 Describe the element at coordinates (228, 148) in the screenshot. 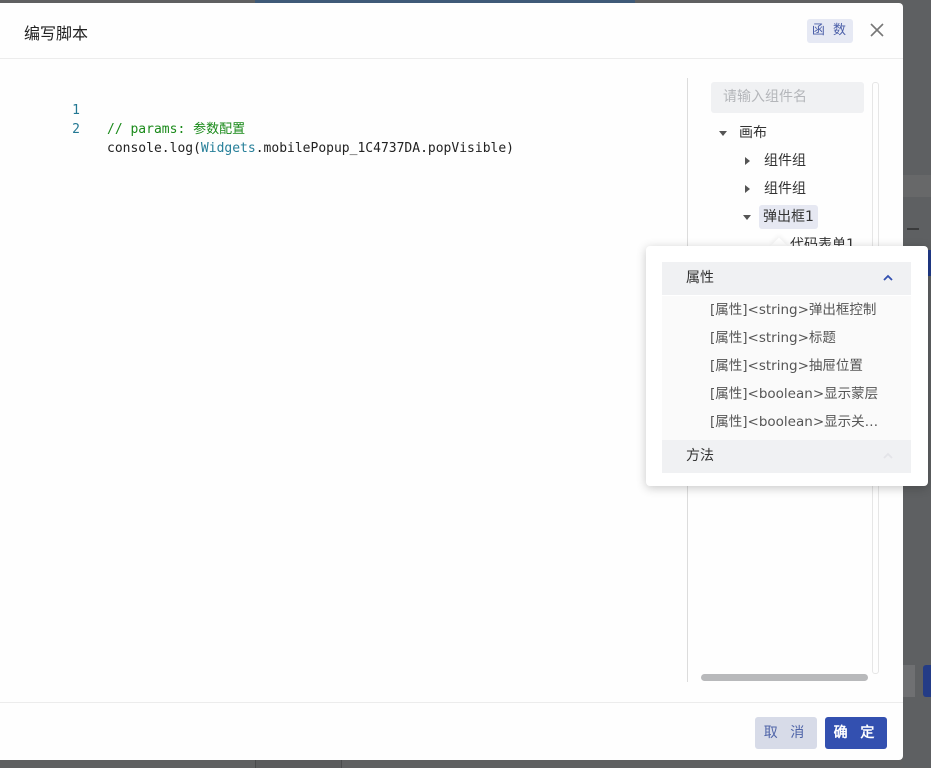

I see `code-identifier: Widgets` at that location.